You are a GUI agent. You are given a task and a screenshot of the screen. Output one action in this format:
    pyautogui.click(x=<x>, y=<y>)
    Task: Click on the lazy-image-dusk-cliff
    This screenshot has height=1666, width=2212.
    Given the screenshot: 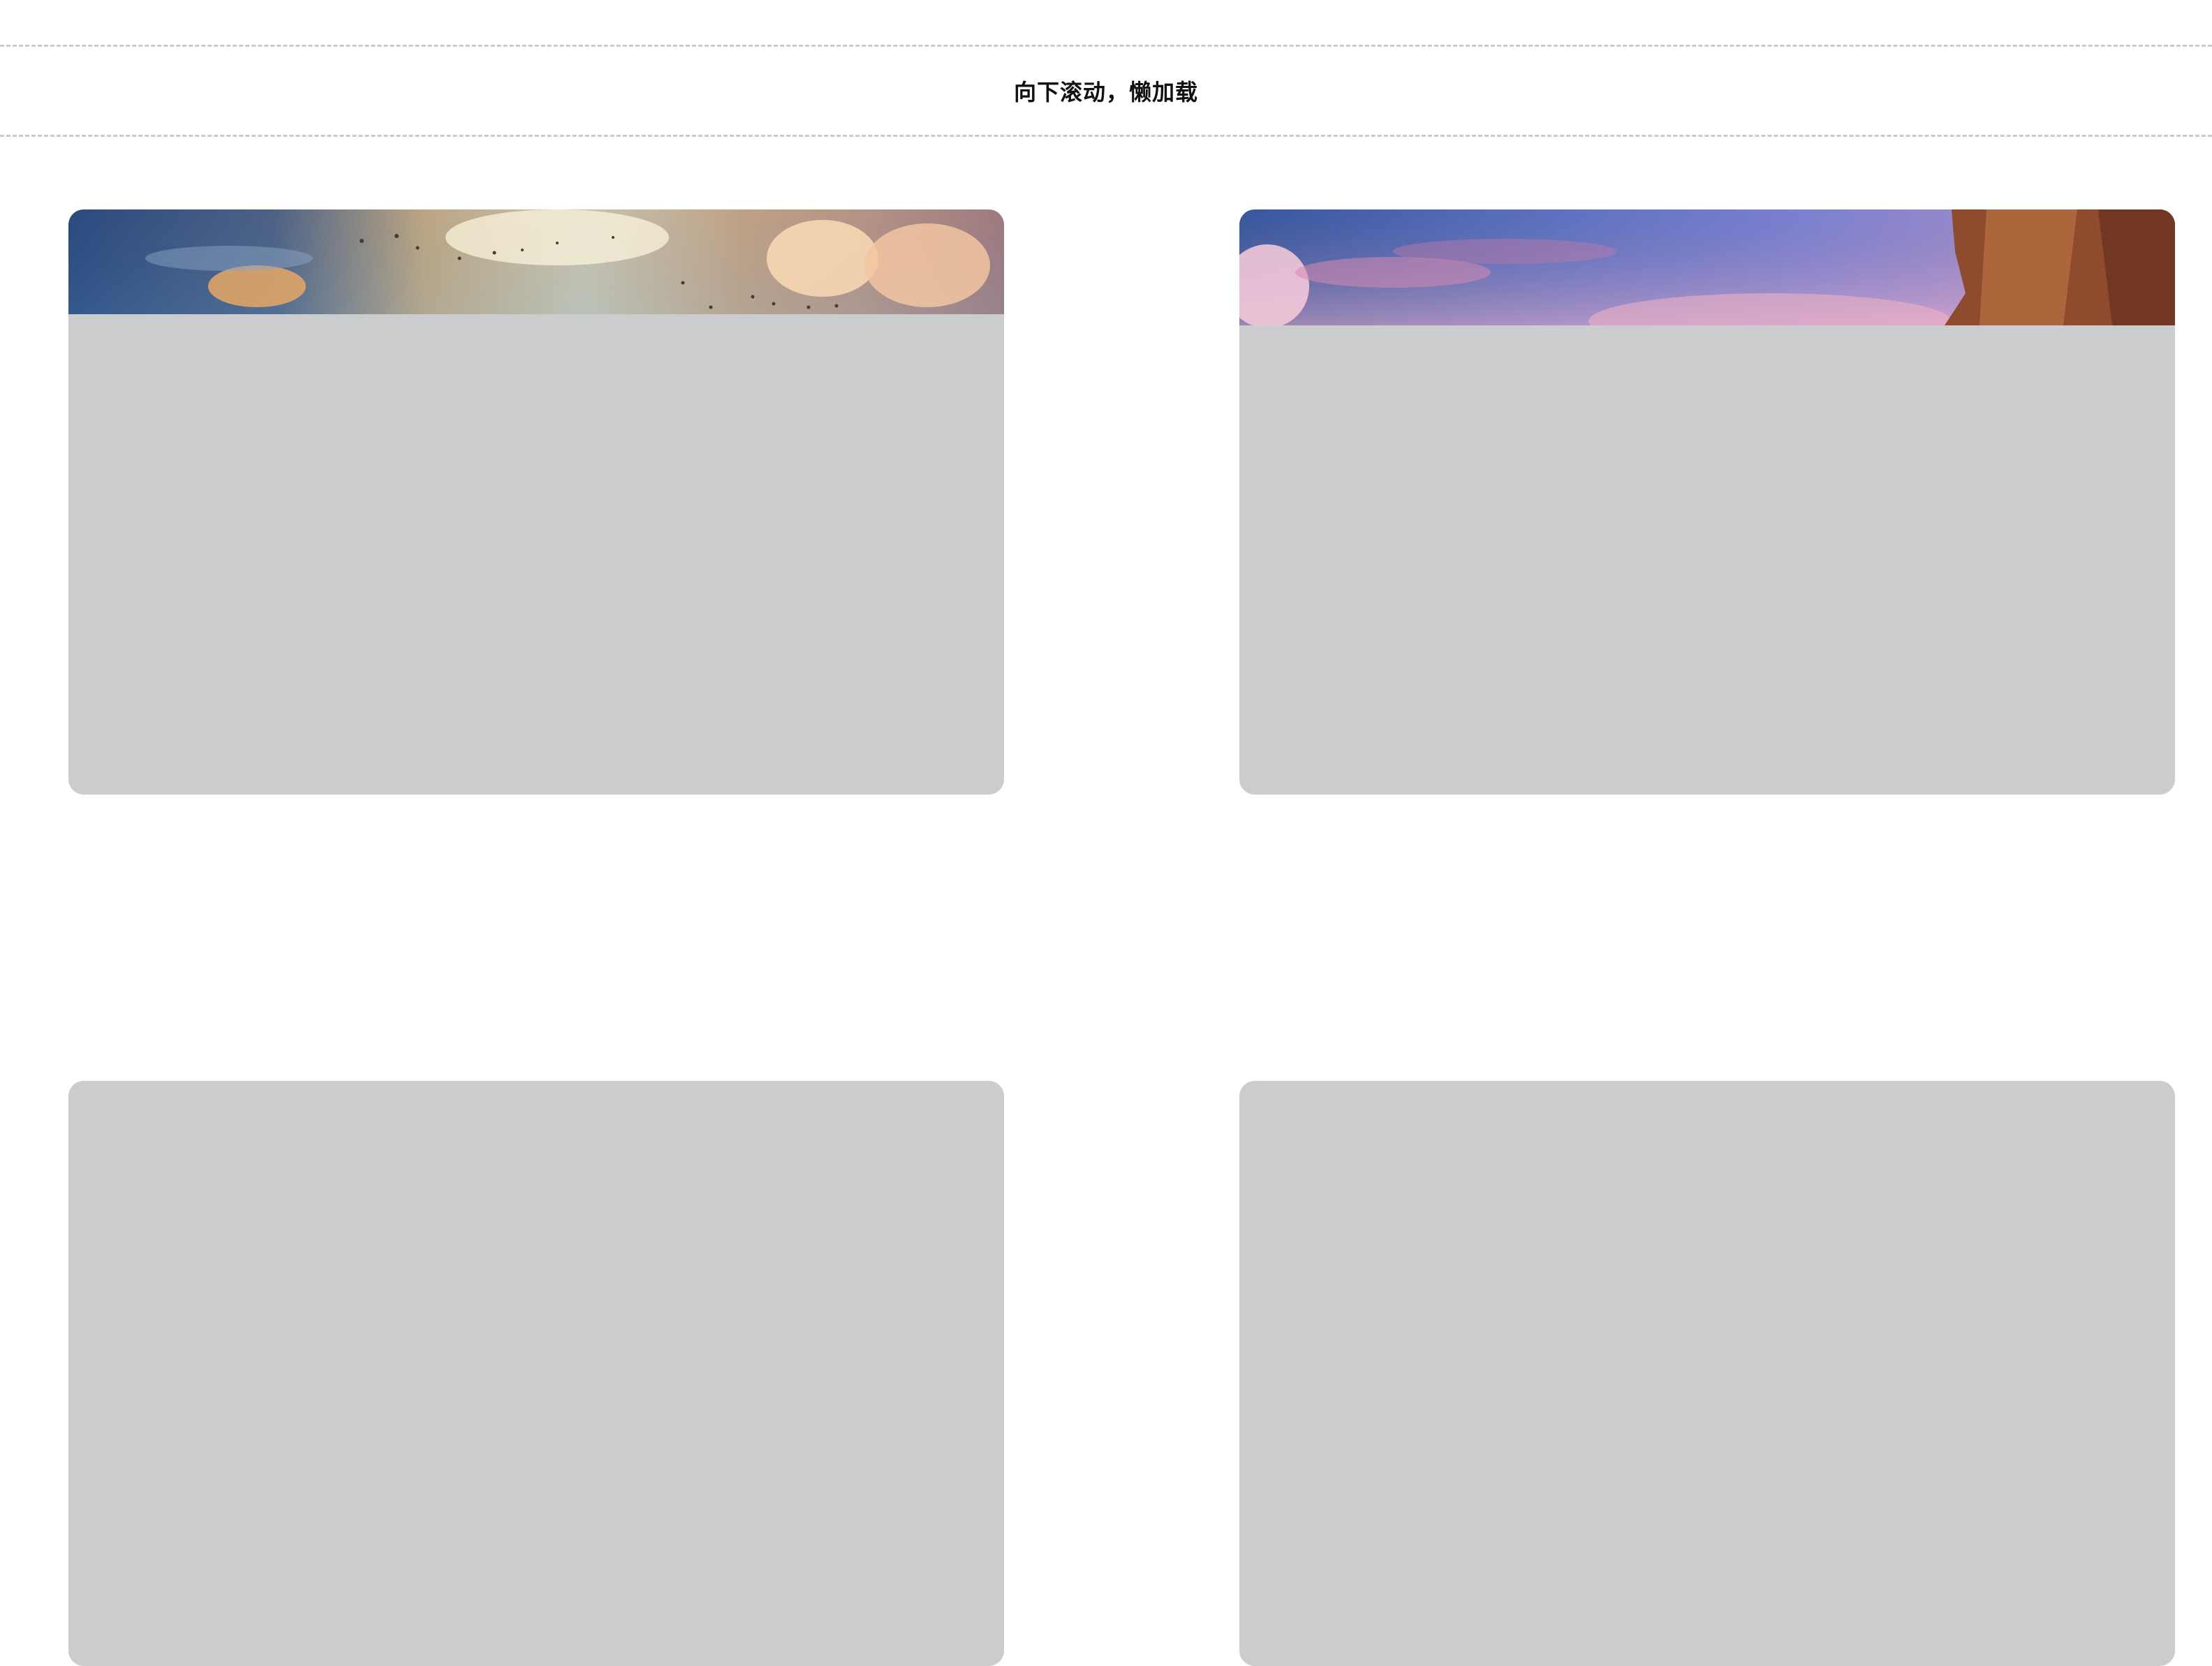 What is the action you would take?
    pyautogui.click(x=1707, y=267)
    